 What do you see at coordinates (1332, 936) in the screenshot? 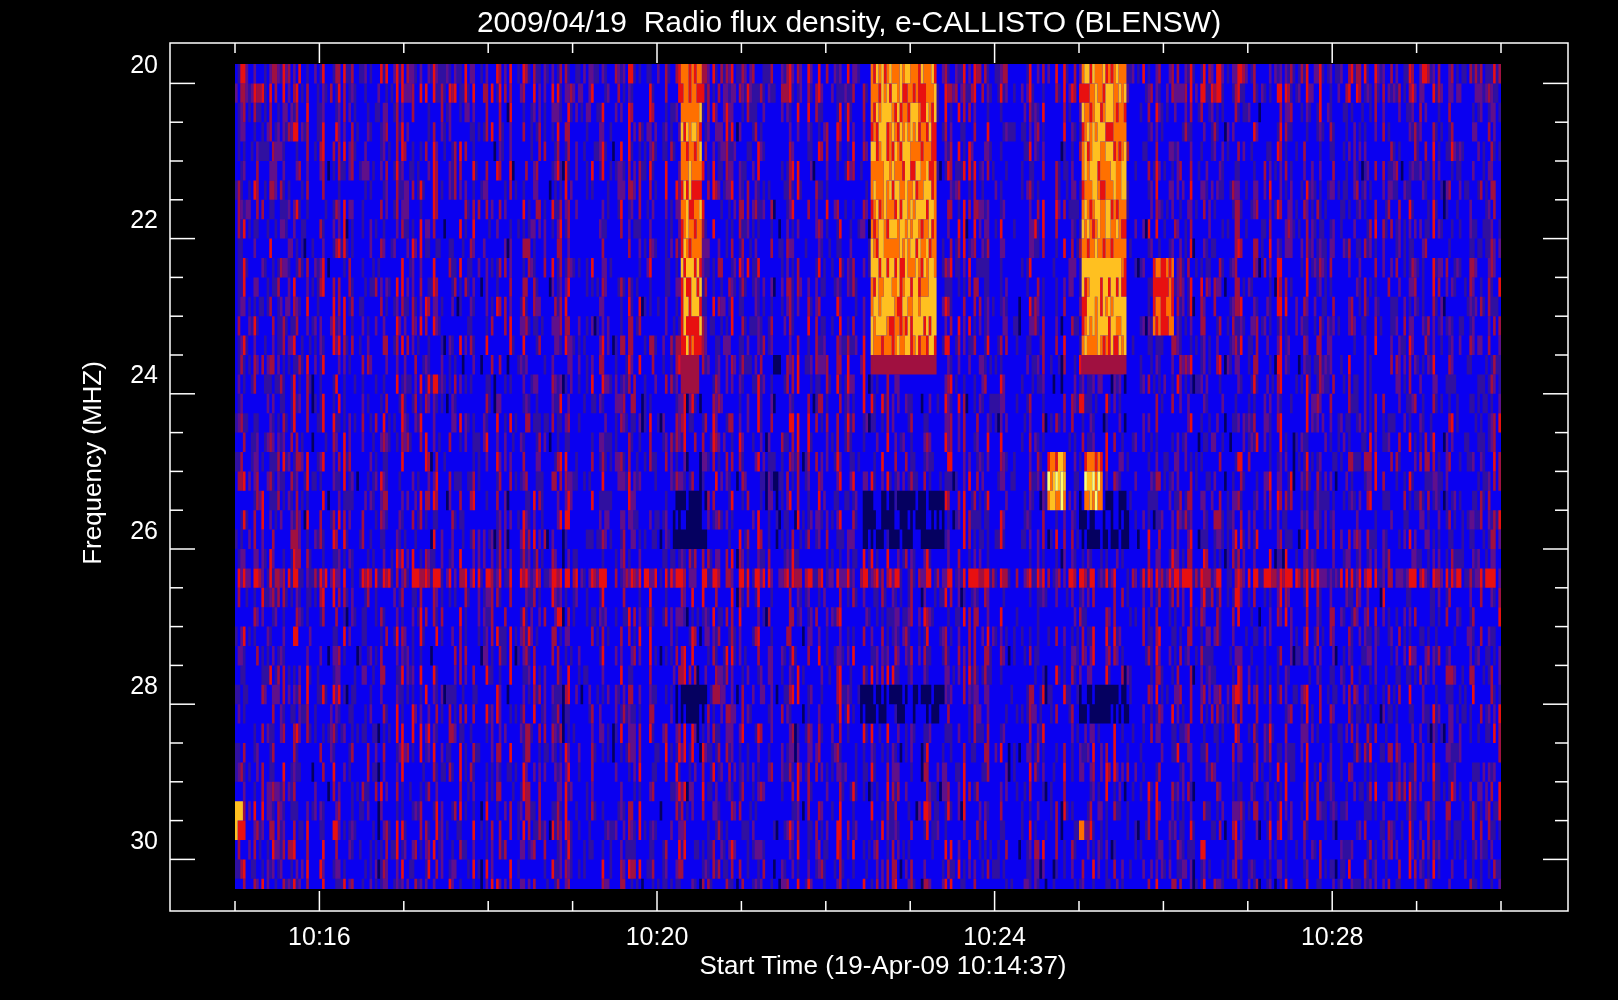
I see `x-tick-label: 10:28` at bounding box center [1332, 936].